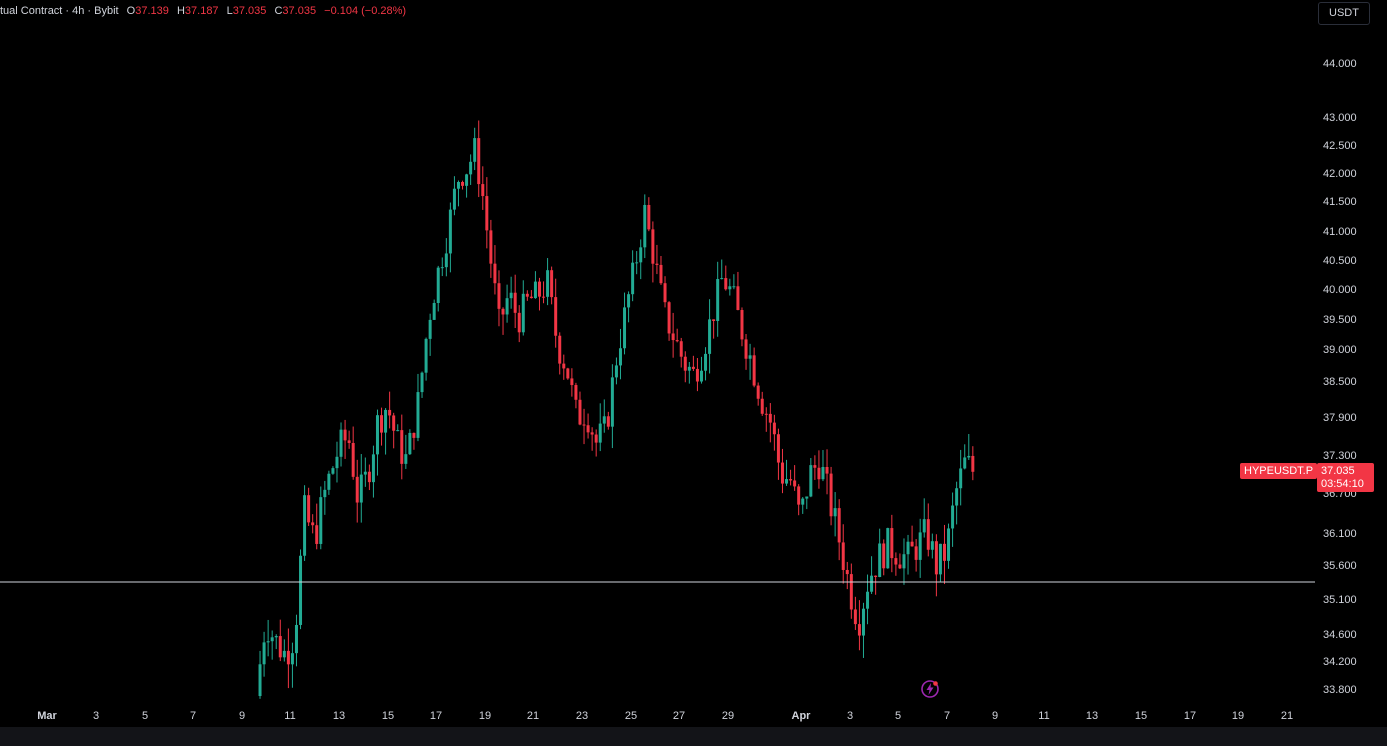 The width and height of the screenshot is (1387, 746). I want to click on time-tick-label: 19, so click(1238, 716).